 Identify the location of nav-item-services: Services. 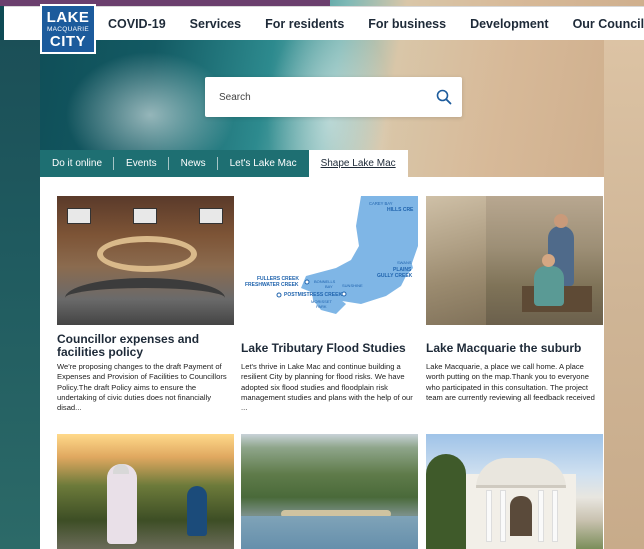
(215, 24).